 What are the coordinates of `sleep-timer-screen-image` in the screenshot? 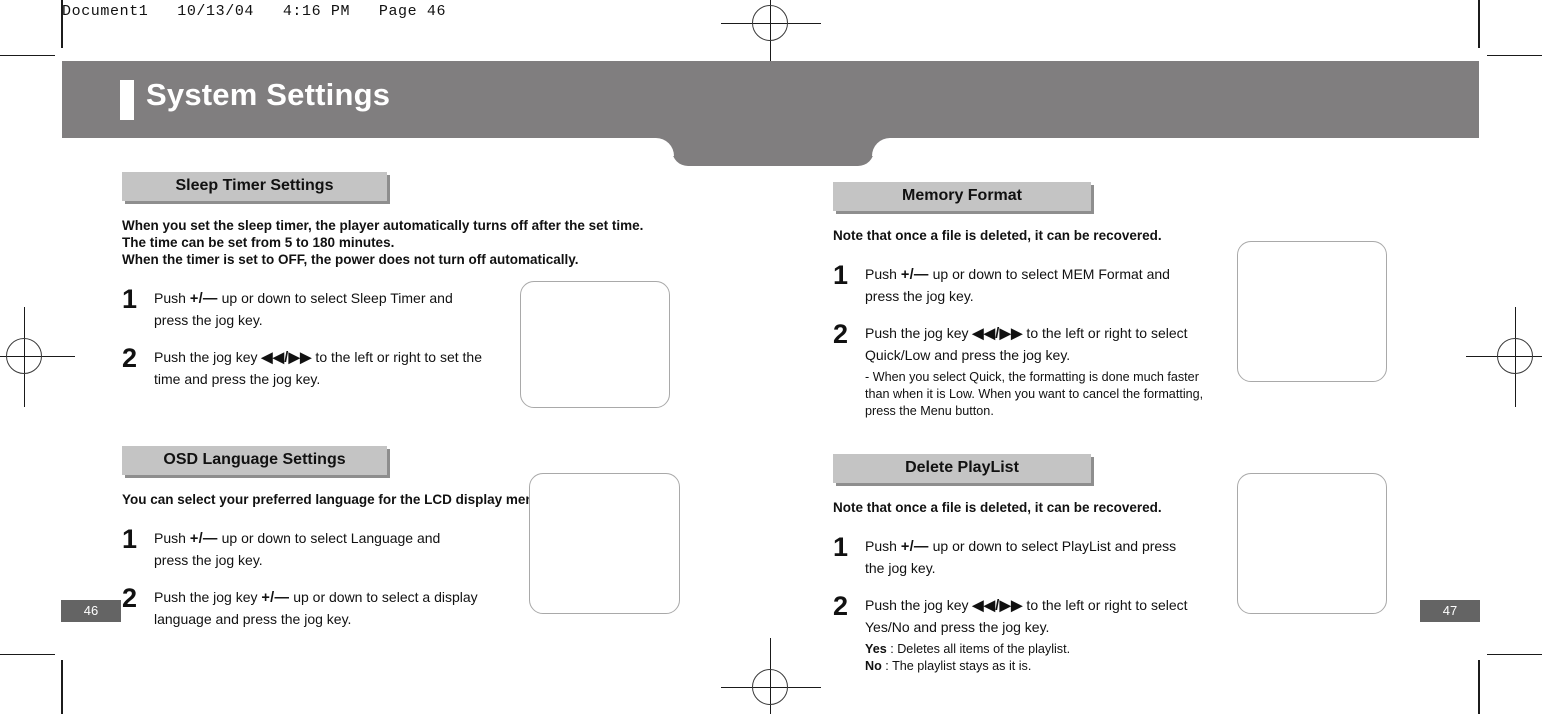 It's located at (595, 344).